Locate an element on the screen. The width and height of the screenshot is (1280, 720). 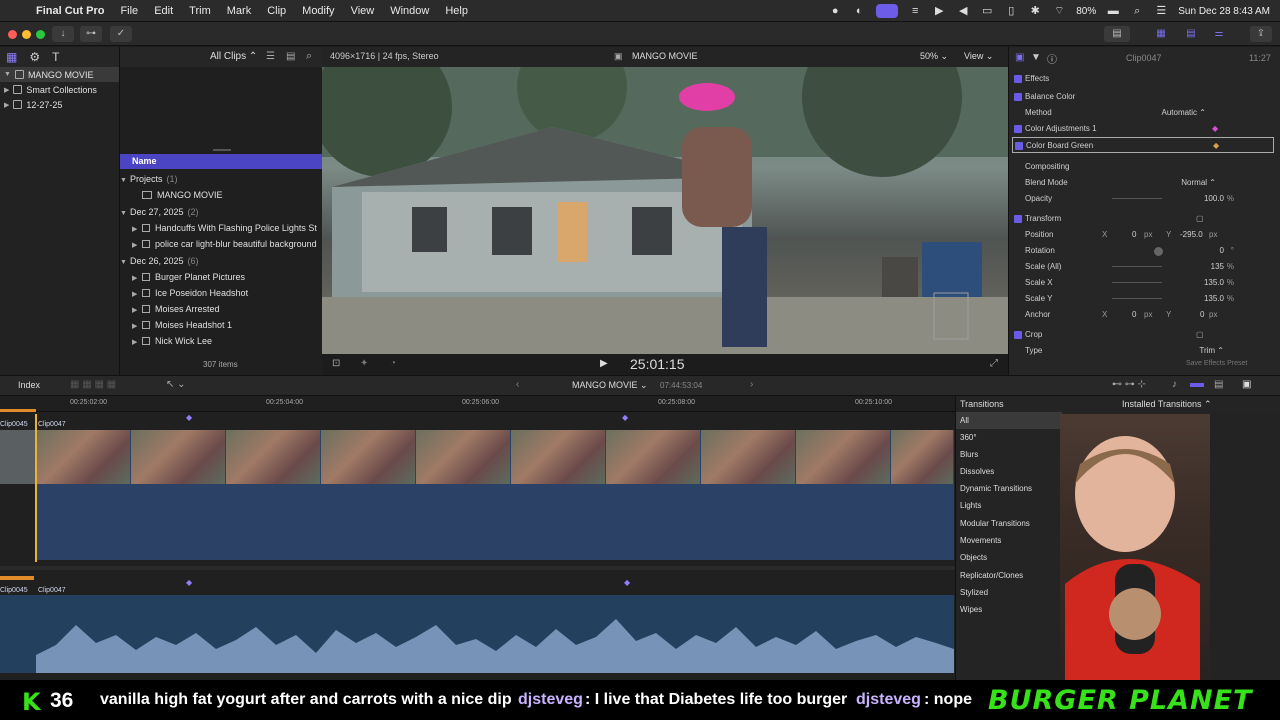
info-inspector-icon: ⓘ is located at coordinates (1052, 58).